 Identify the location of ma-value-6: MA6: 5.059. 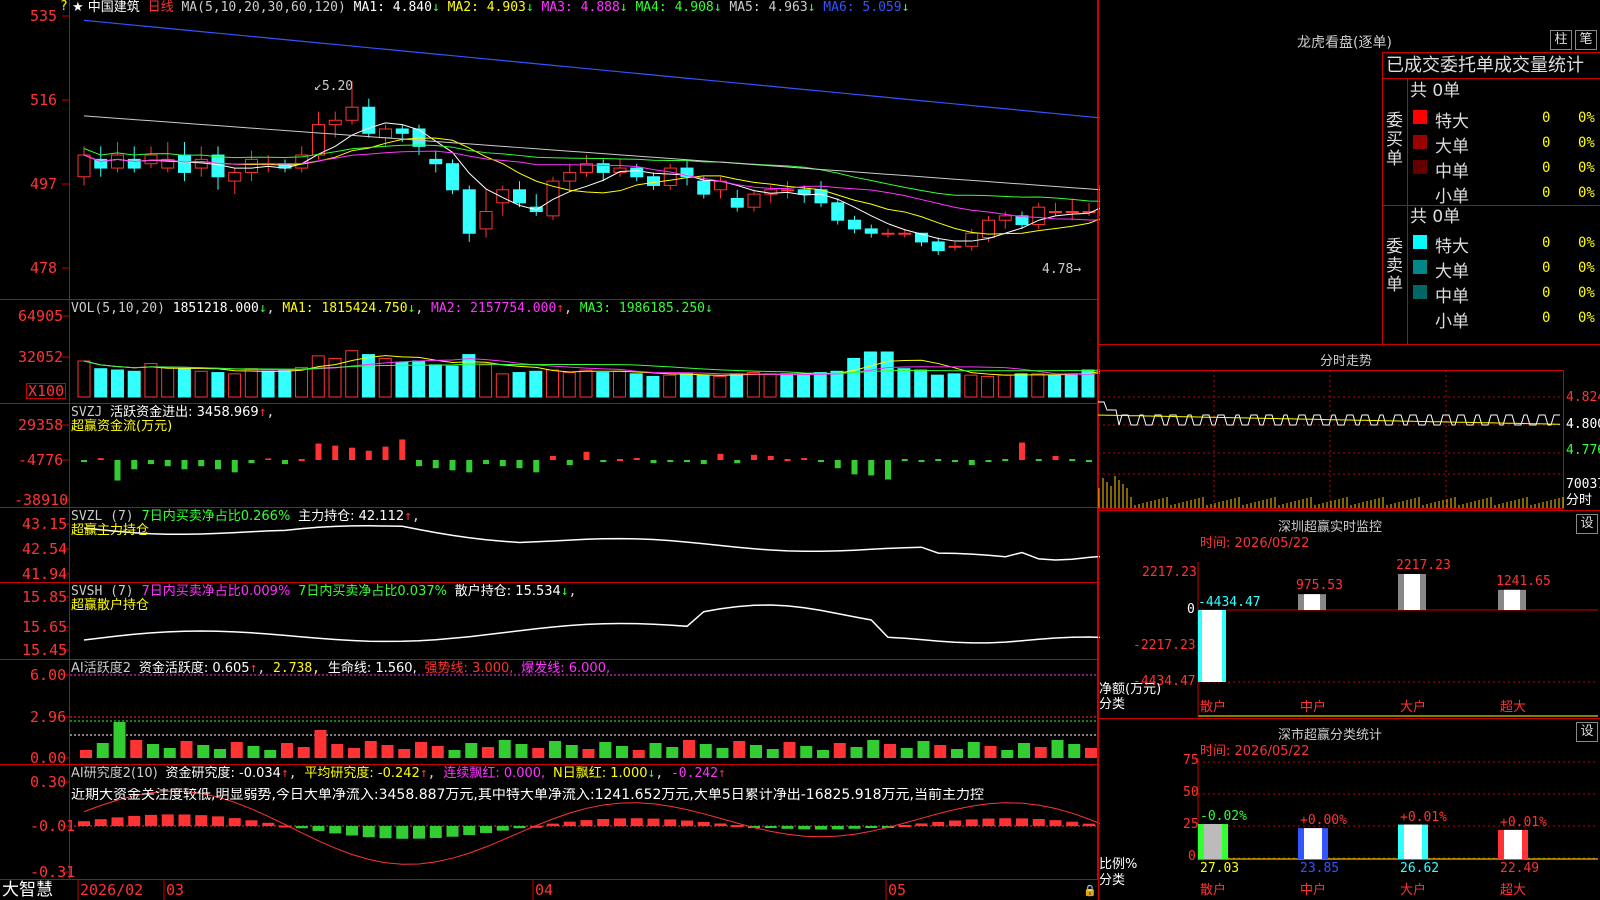
(858, 7).